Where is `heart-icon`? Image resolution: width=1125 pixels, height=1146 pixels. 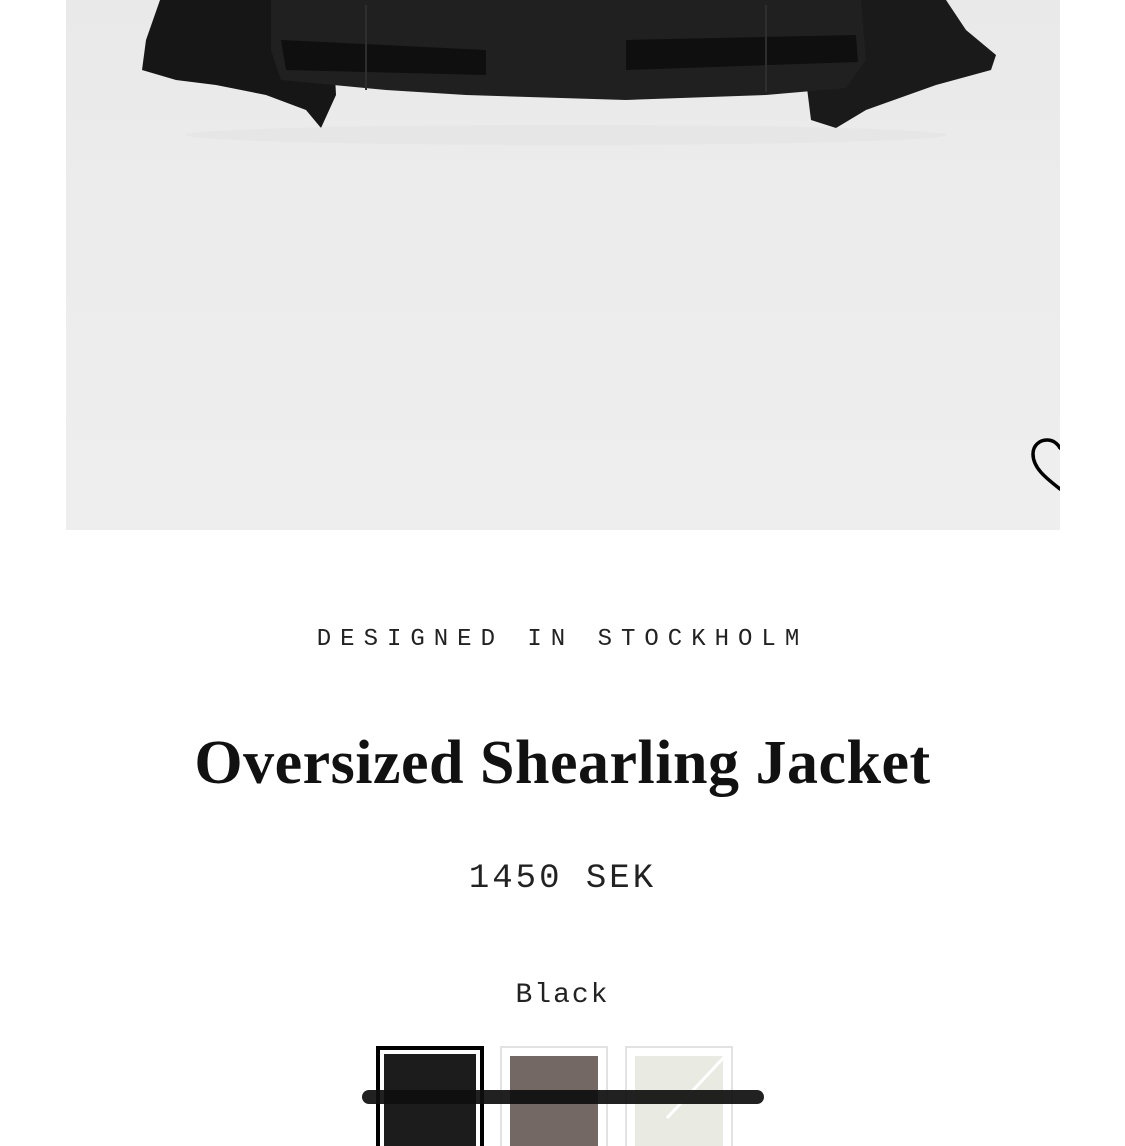
heart-icon is located at coordinates (1045, 464).